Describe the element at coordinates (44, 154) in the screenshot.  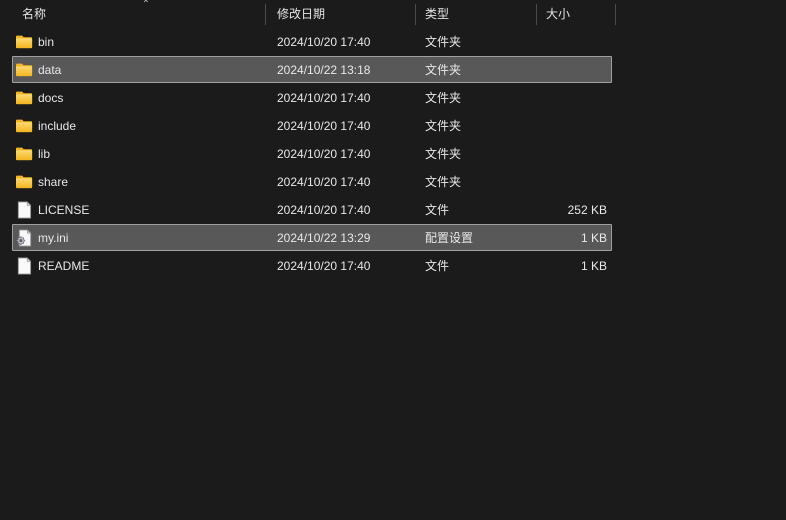
I see `file-name-cell: lib` at that location.